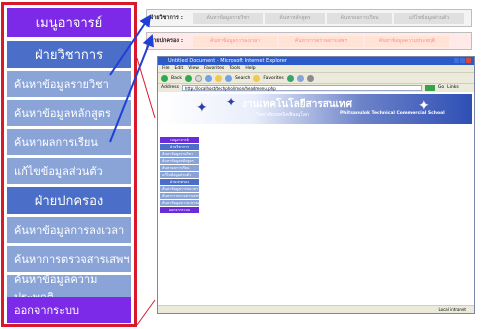 This screenshot has width=488, height=329. I want to click on arrow-to-academic-strip, so click(130, 45).